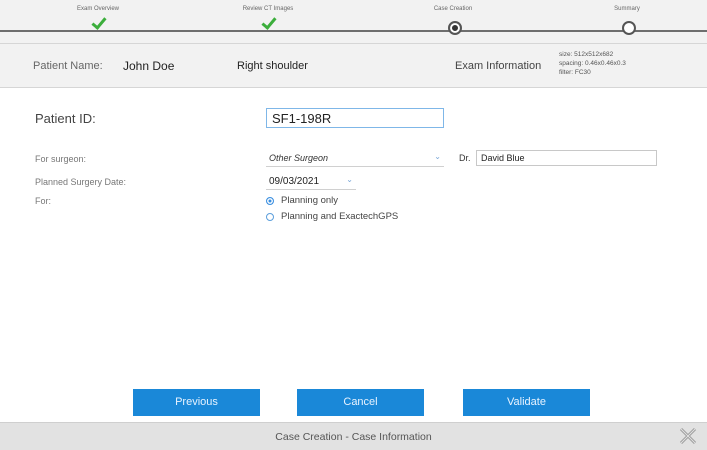 This screenshot has width=707, height=450. What do you see at coordinates (586, 54) in the screenshot?
I see `exam-size: size: 512x512x682` at bounding box center [586, 54].